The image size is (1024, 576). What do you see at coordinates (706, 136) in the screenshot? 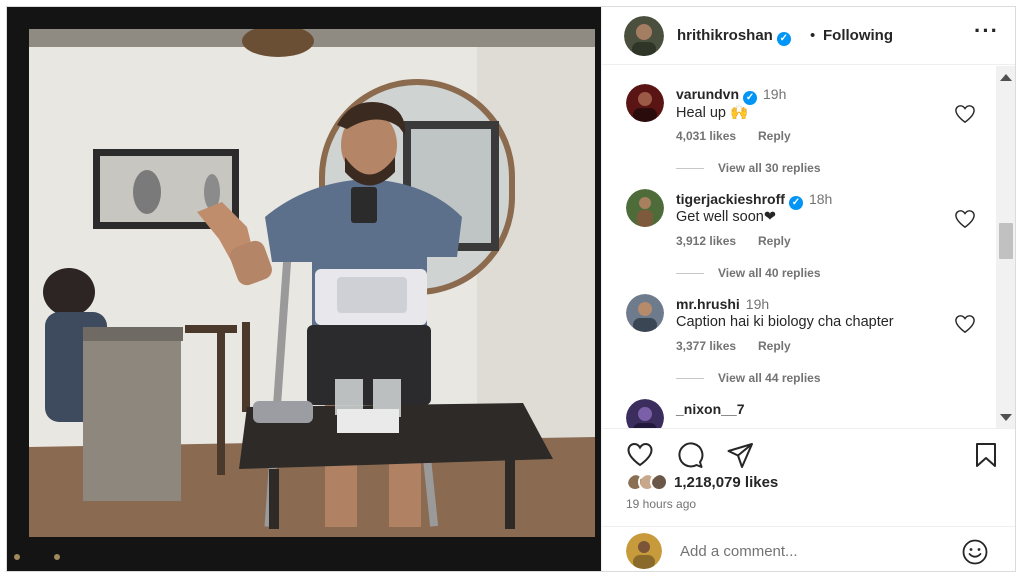
I see `comment-likes: 4,031 likes` at bounding box center [706, 136].